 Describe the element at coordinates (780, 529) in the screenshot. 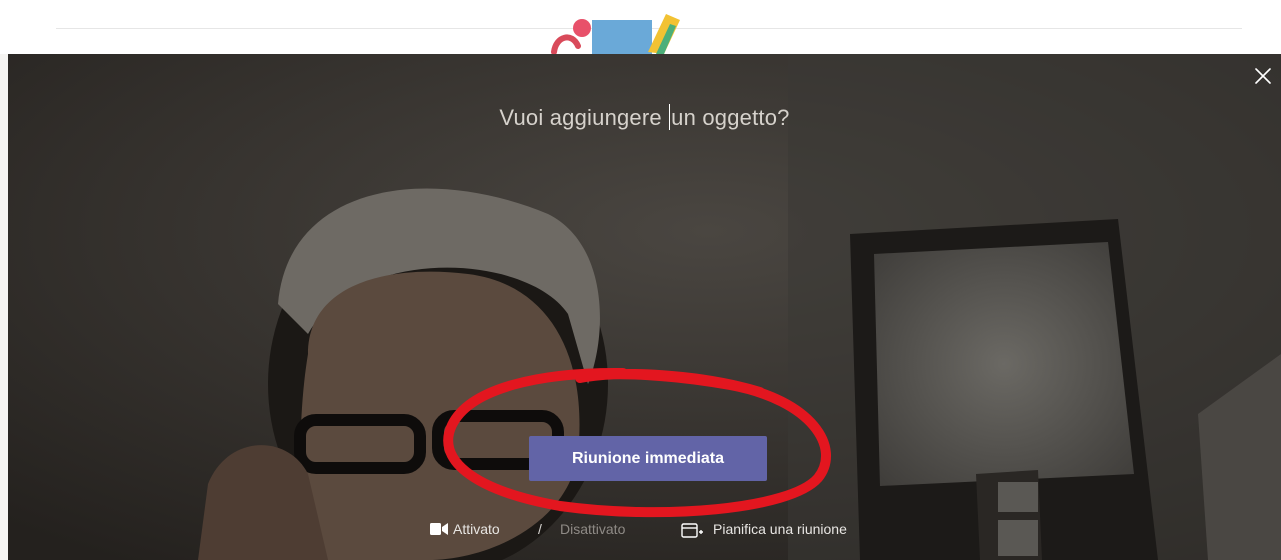

I see `schedule-meeting-link: Pianifica una riunione` at that location.